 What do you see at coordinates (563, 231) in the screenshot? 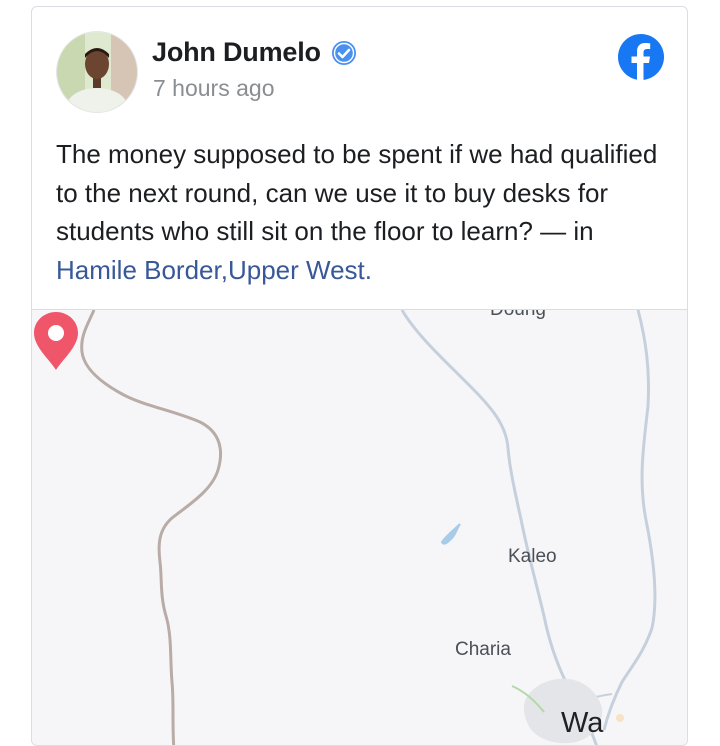
I see `location-prefix: — in` at bounding box center [563, 231].